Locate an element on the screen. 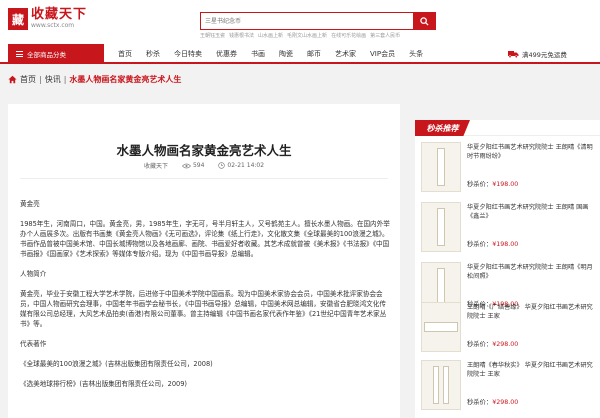  product-item: 王朗晴《广结善缘》 华夏夕阳红书画艺术研究院院士 王家 秒杀价：¥298.00 is located at coordinates (510, 328).